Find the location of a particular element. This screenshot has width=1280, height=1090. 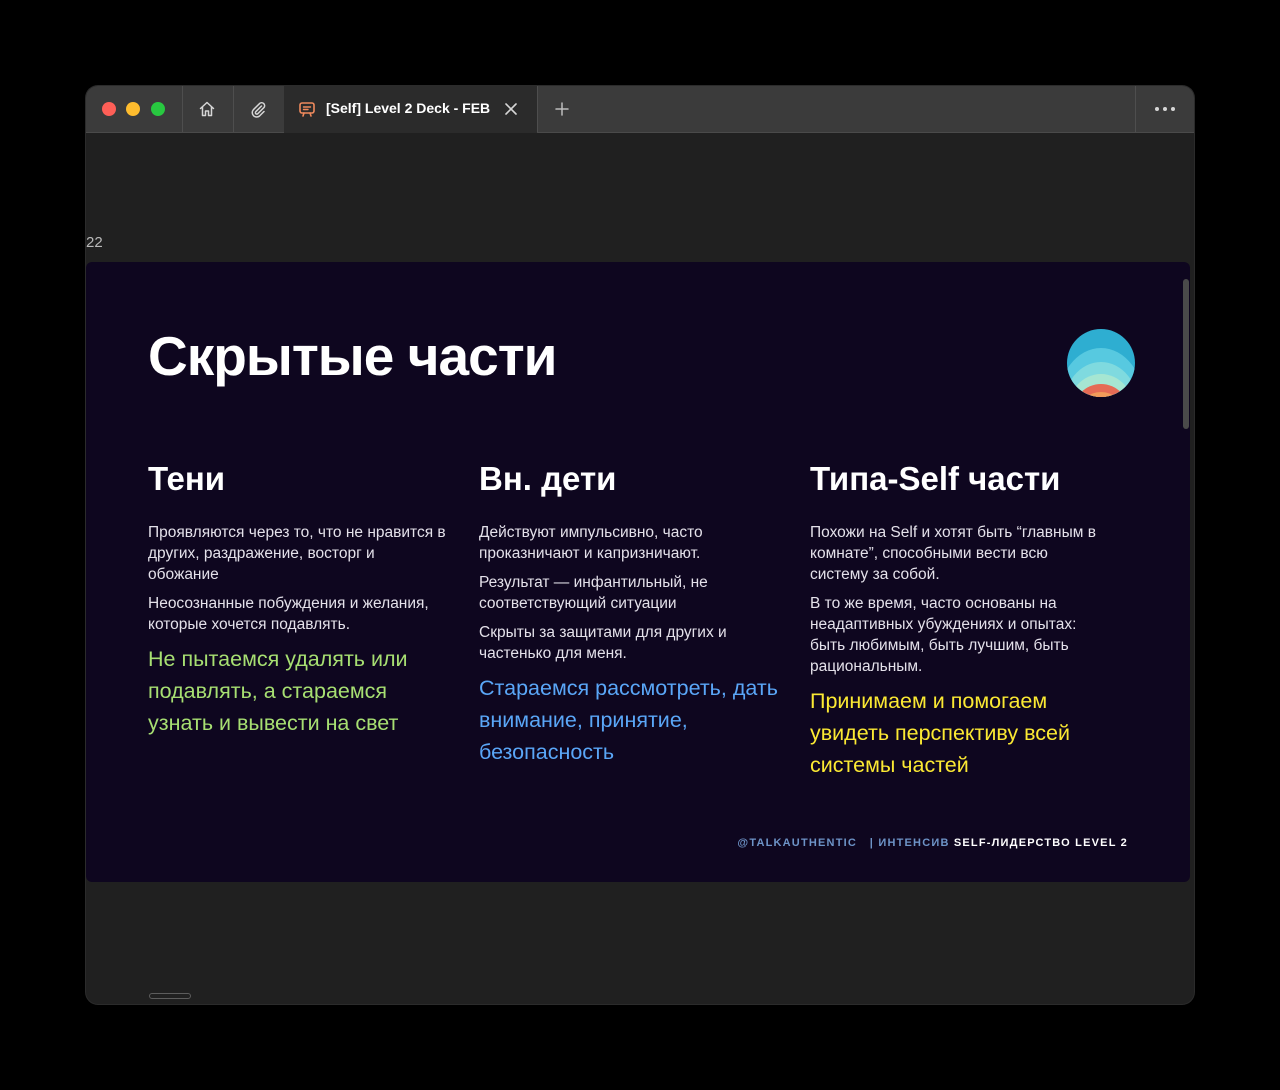

more-icon is located at coordinates (1165, 109).